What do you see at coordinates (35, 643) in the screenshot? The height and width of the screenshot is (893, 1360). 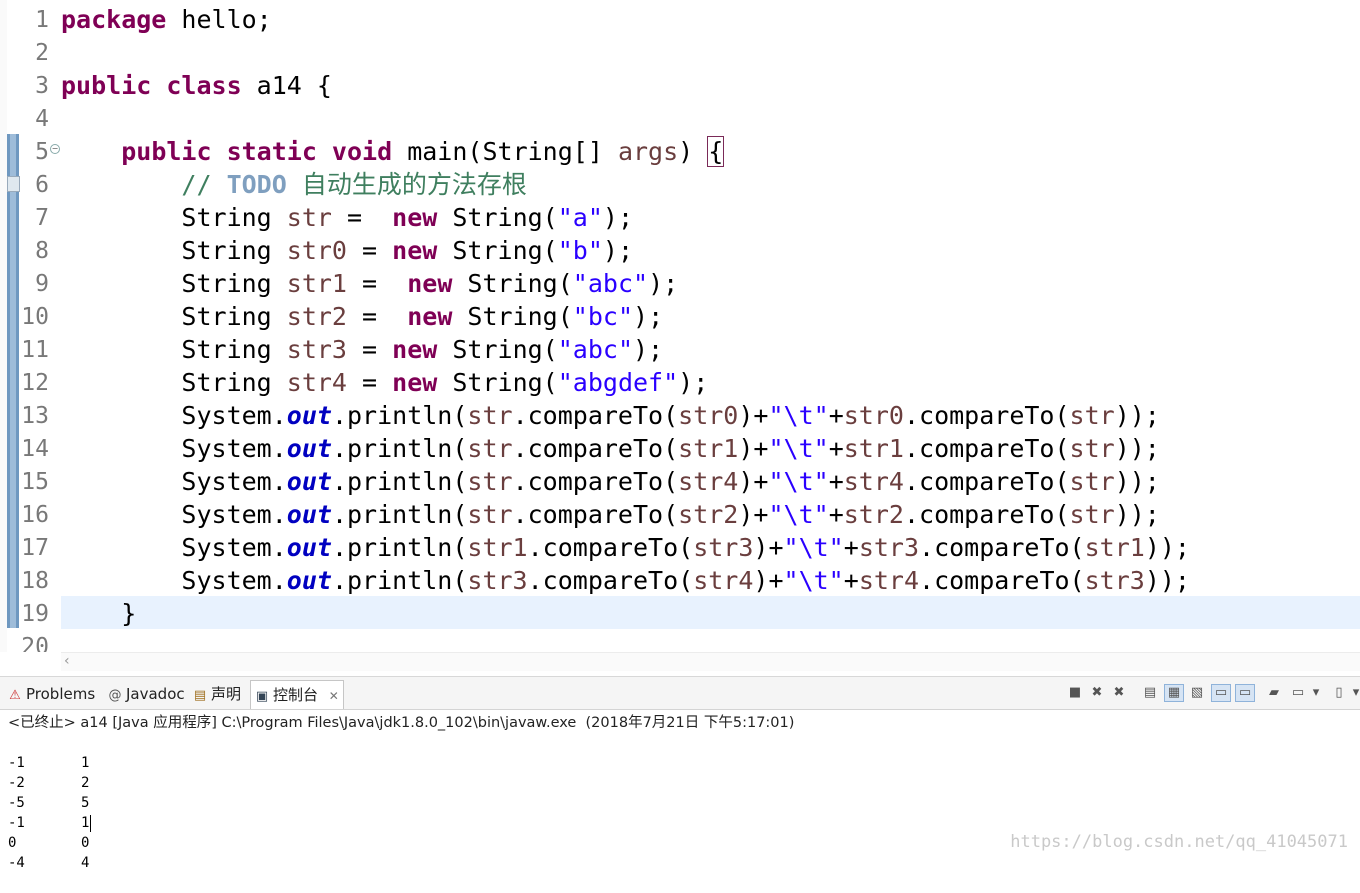 I see `line-number: 20` at bounding box center [35, 643].